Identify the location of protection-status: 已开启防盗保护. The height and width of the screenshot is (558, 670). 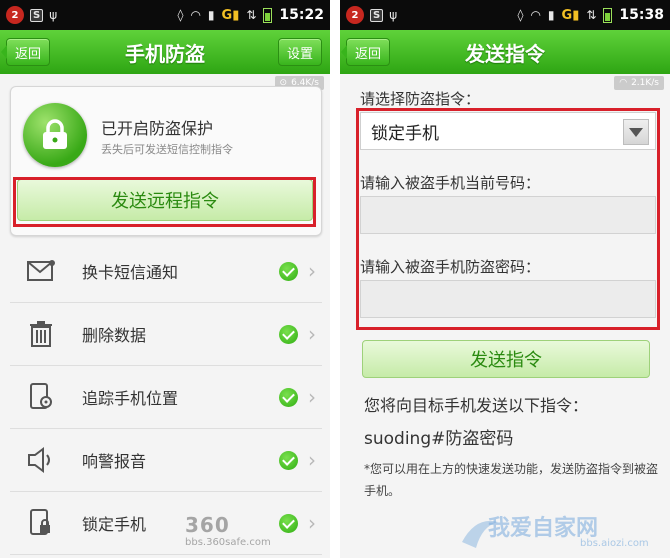
(157, 128).